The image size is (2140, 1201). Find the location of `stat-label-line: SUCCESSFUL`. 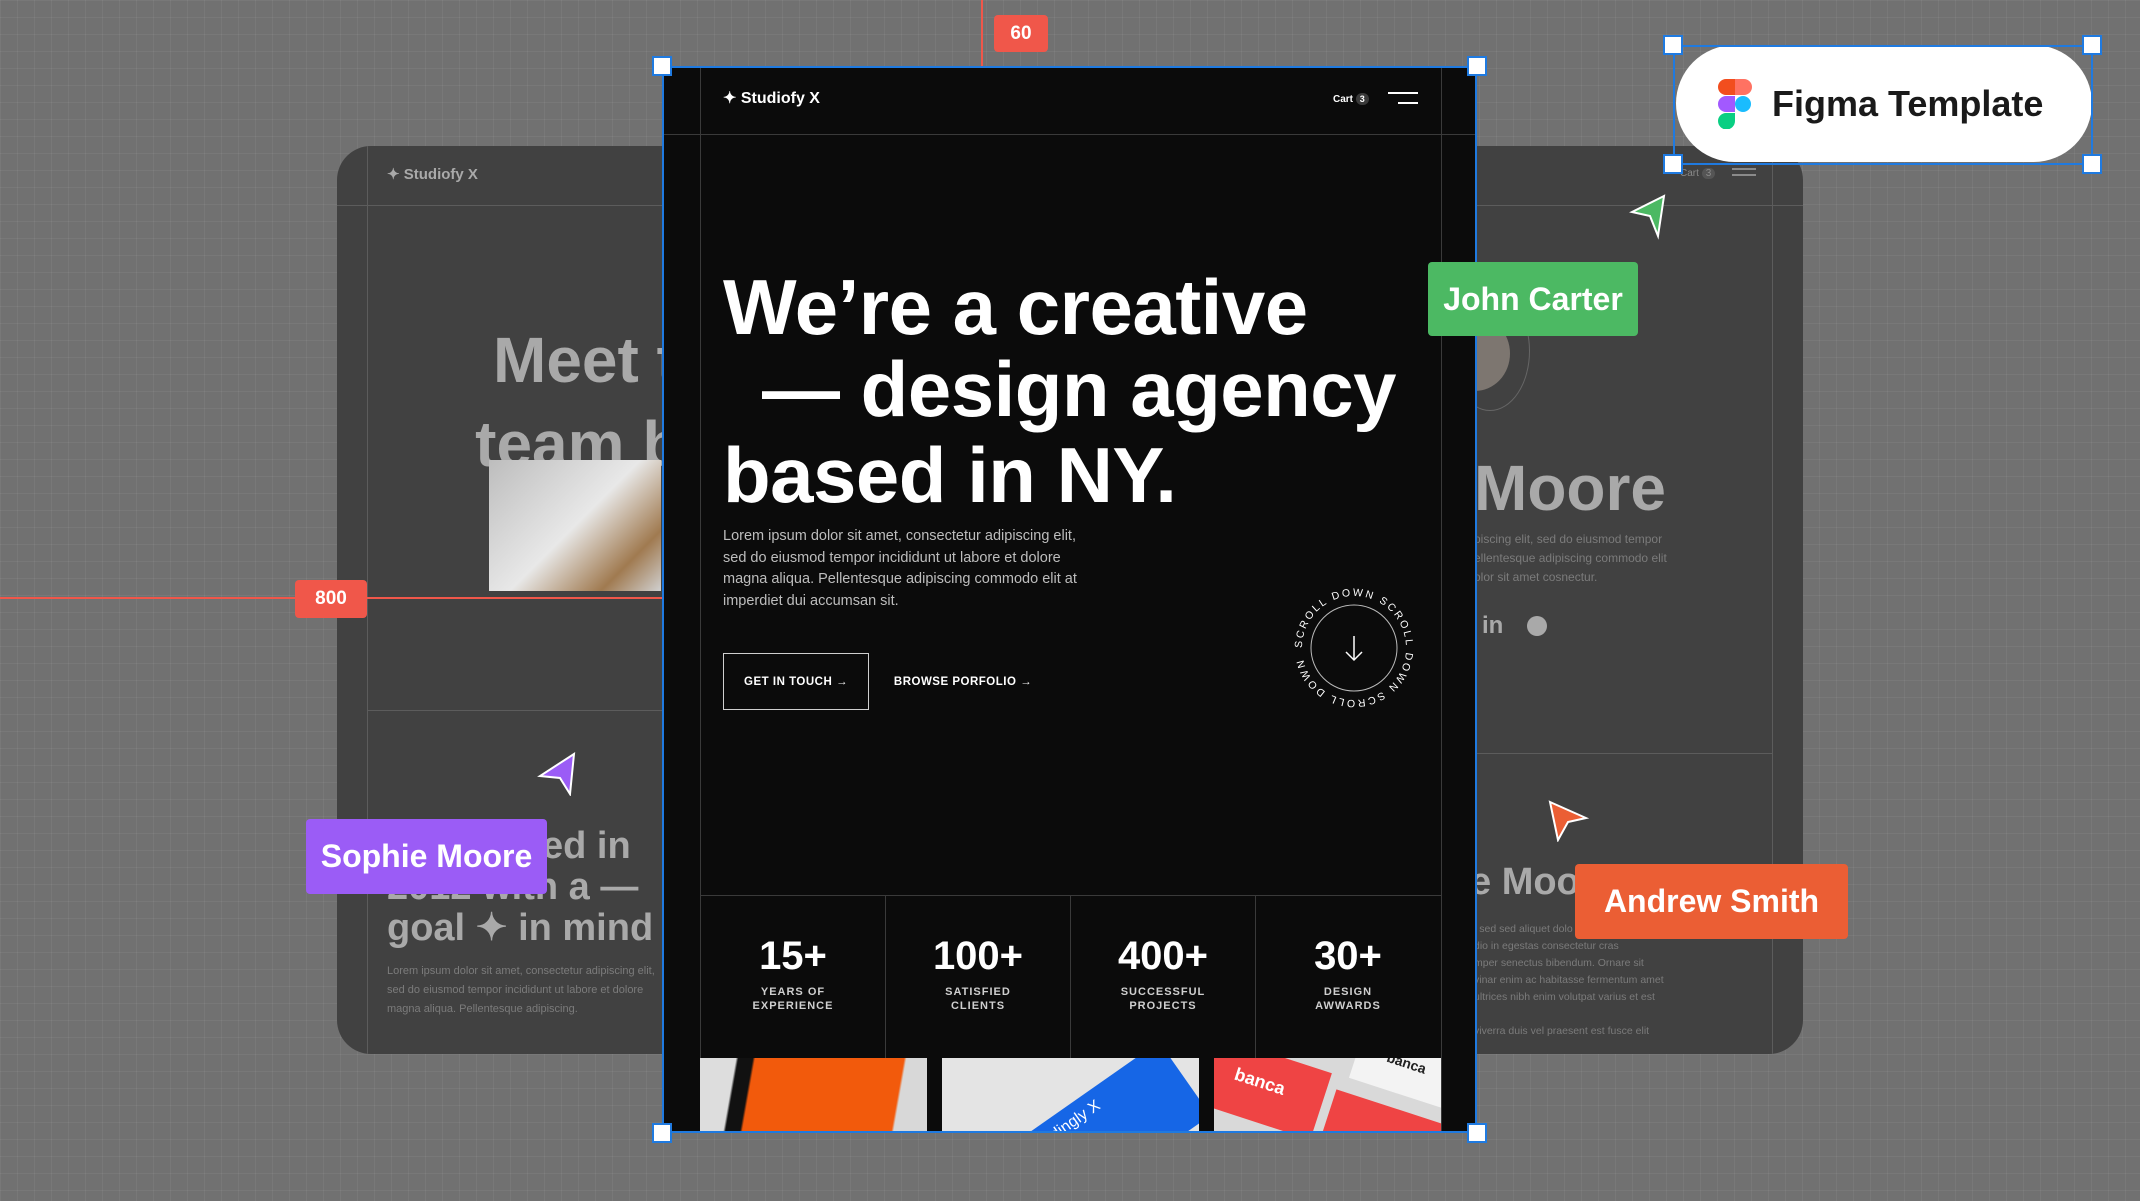

stat-label-line: SUCCESSFUL is located at coordinates (1163, 992).